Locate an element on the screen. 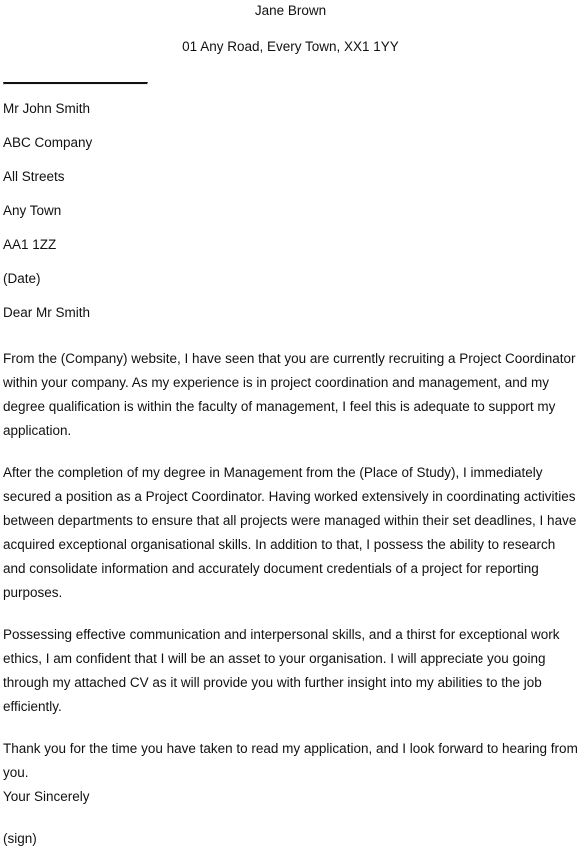  signature-placeholder: (sign) is located at coordinates (20, 838).